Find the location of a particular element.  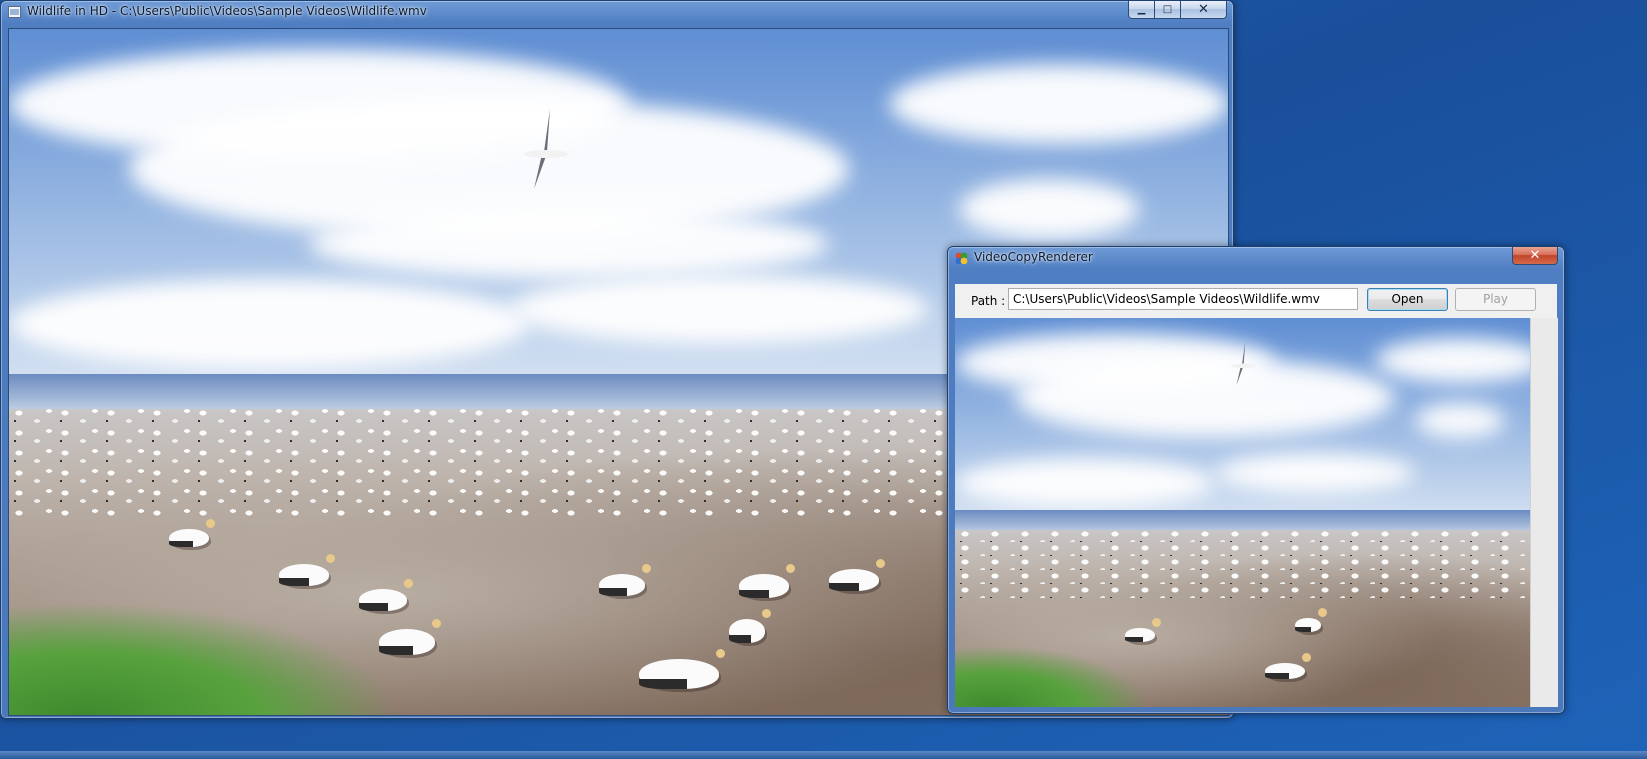

path-input is located at coordinates (1183, 299).